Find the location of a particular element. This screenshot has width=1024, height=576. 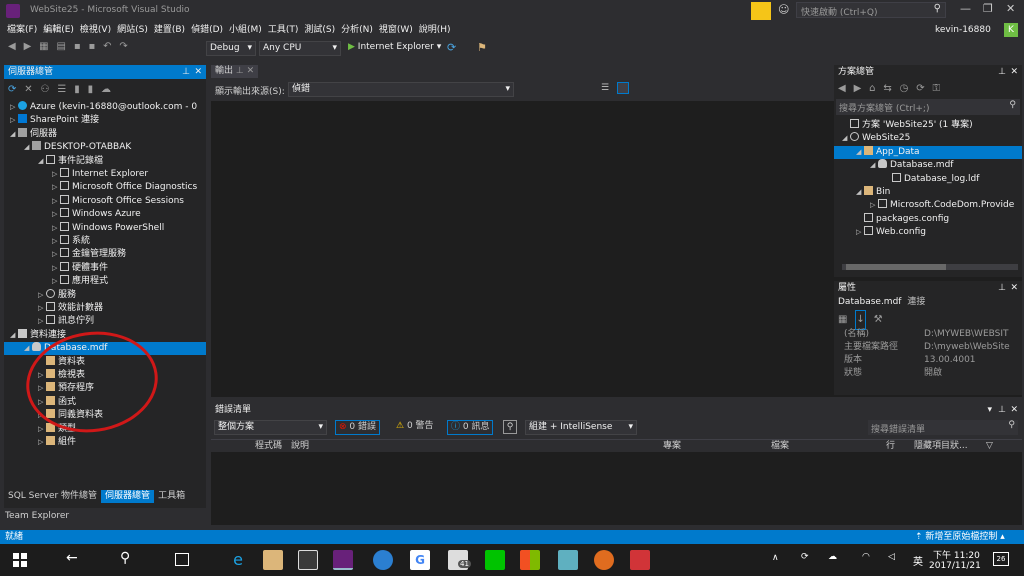

clock-time: 下午 11:20 is located at coordinates (956, 554).